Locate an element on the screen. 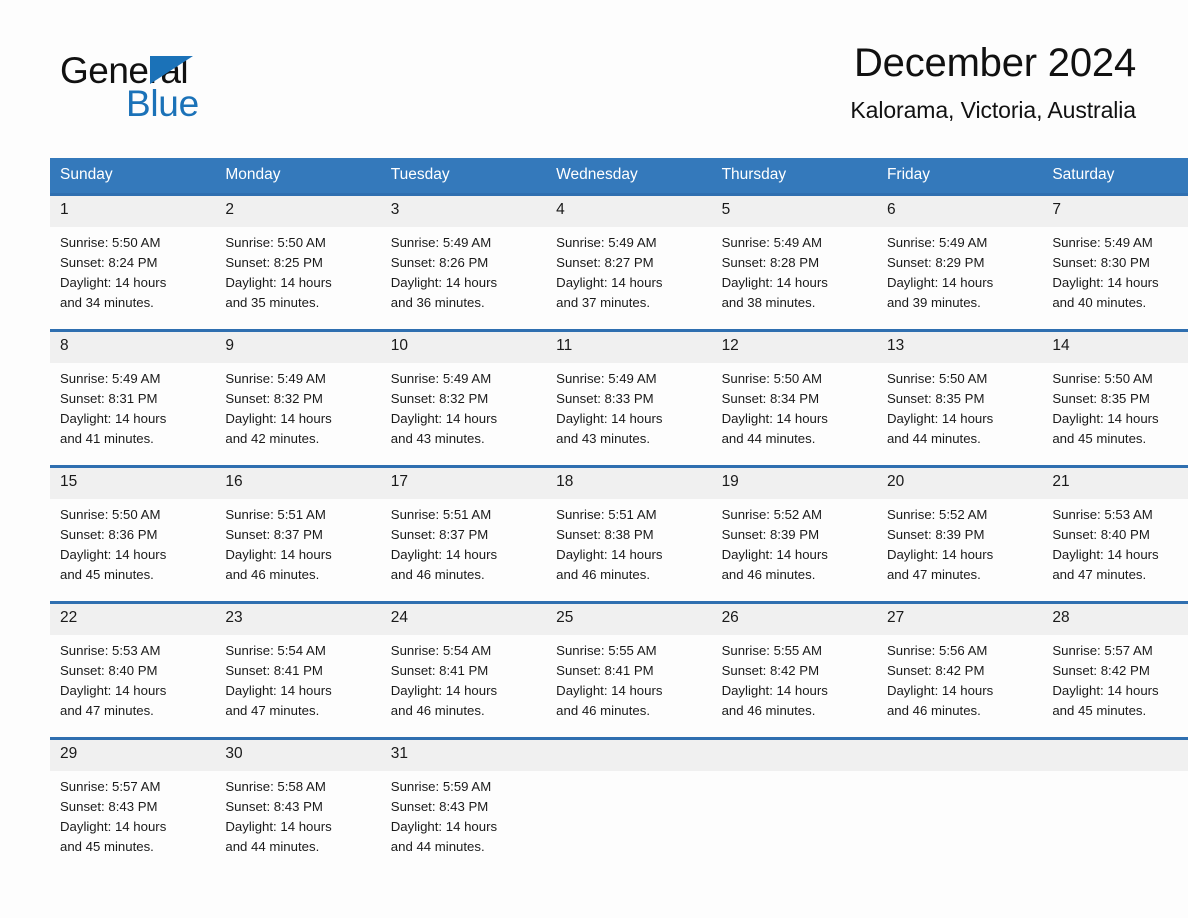  week-daynumber-row: 8 9 10 11 12 13 14 is located at coordinates (619, 347).